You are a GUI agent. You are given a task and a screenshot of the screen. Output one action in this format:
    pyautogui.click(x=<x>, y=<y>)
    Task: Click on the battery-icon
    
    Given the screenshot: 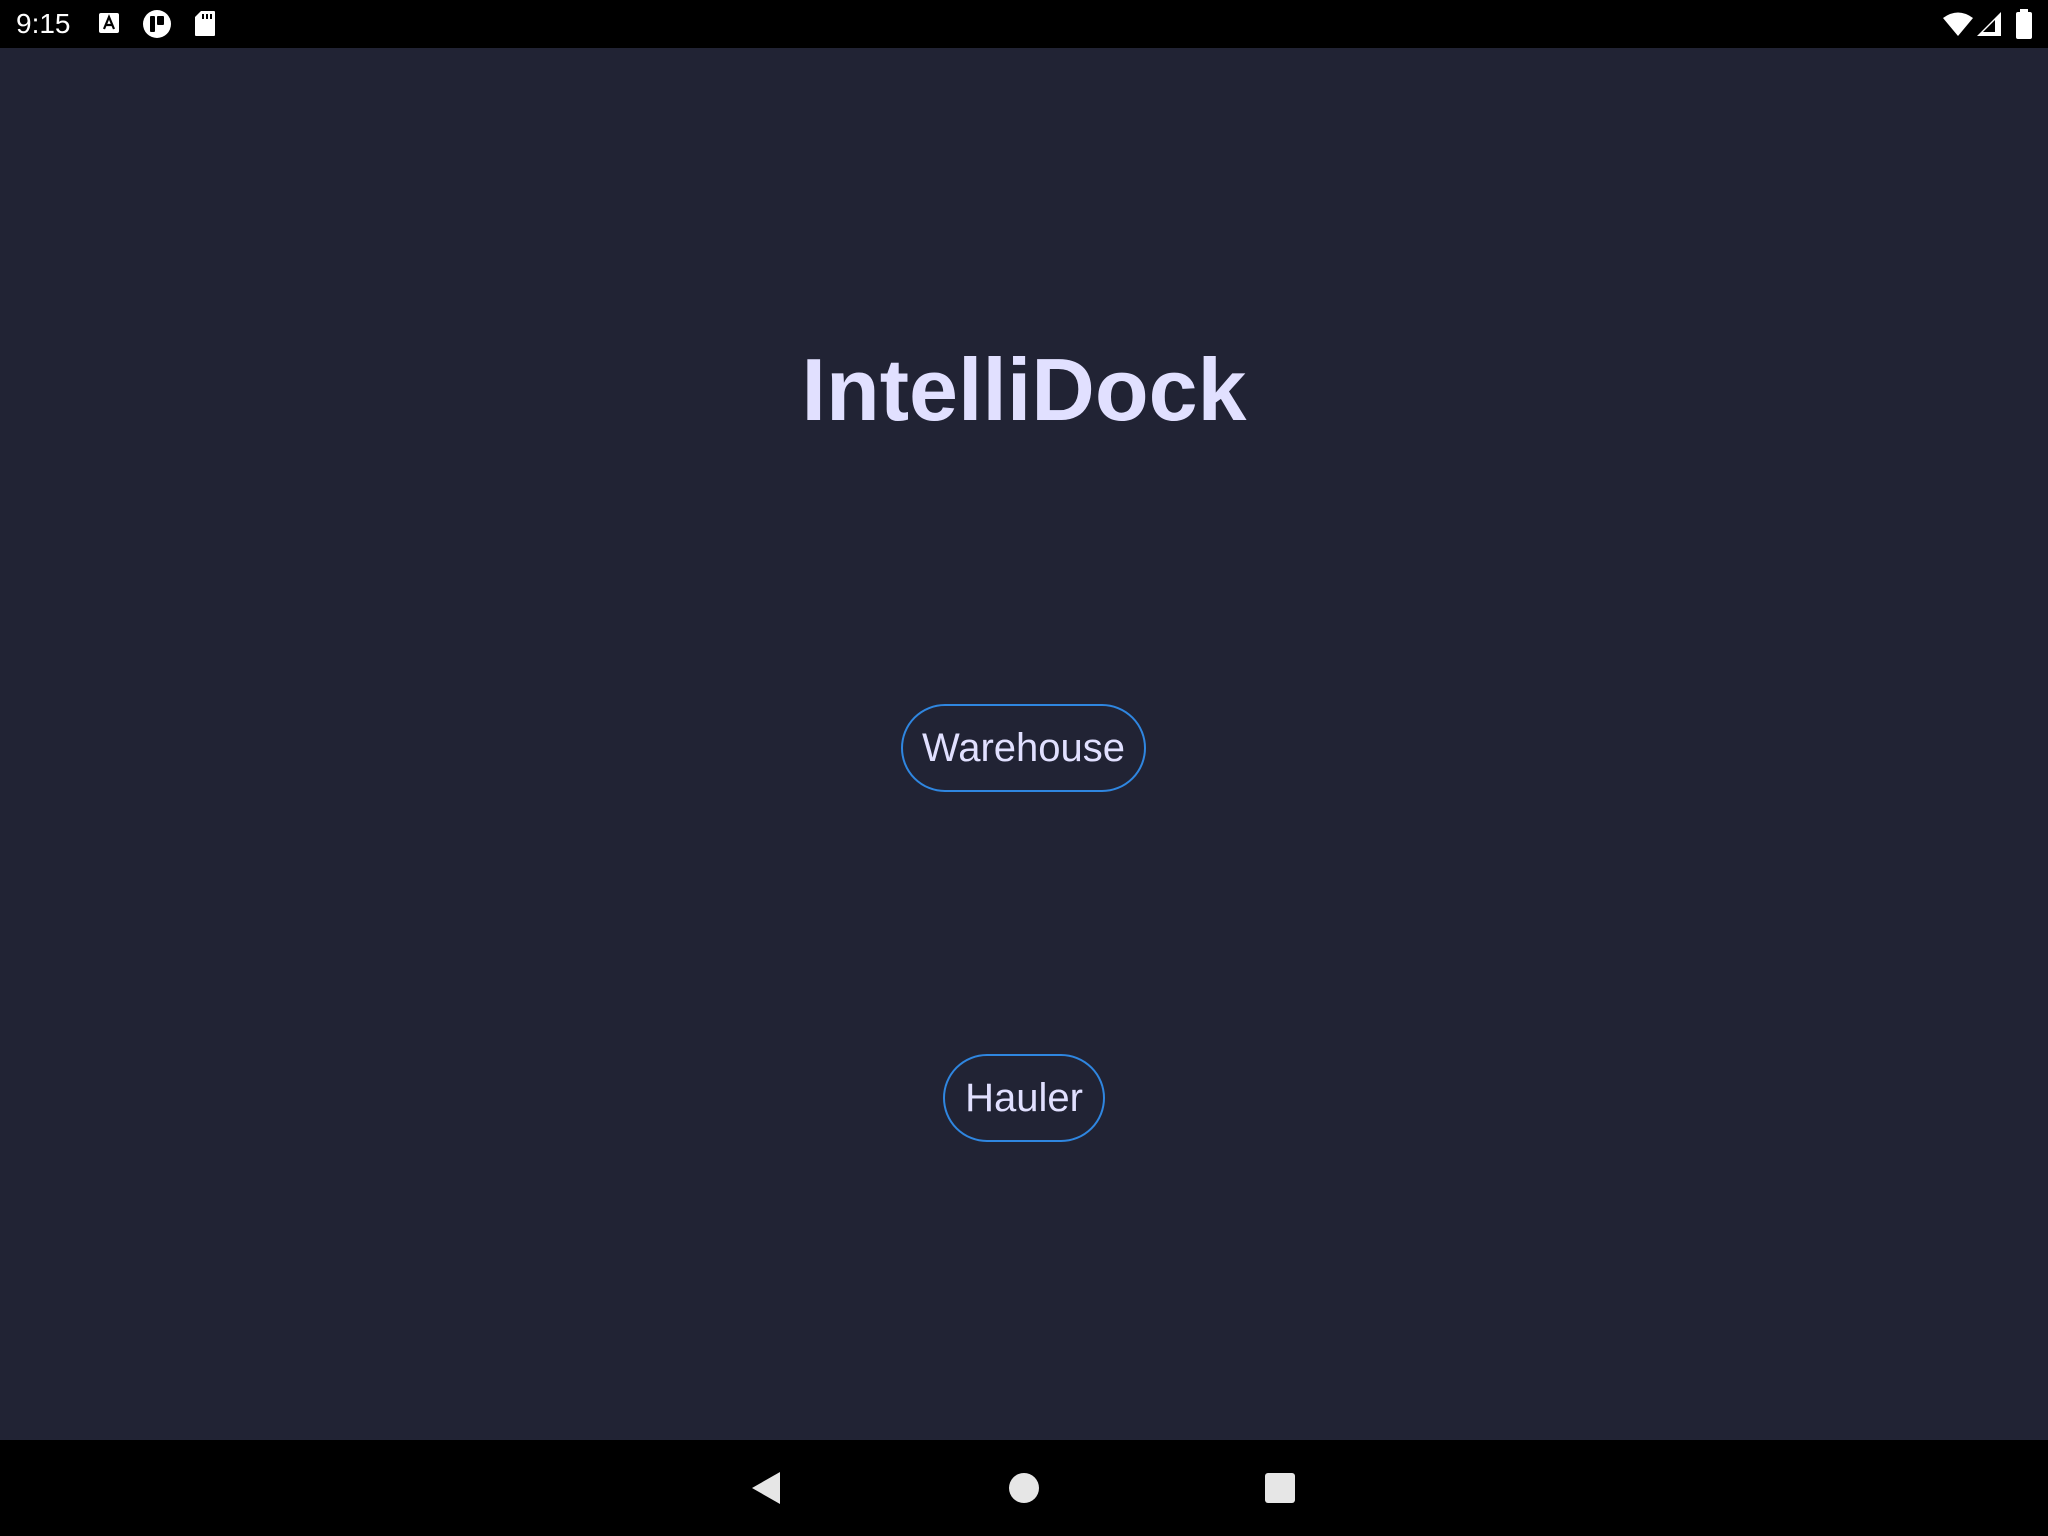 What is the action you would take?
    pyautogui.click(x=2024, y=24)
    